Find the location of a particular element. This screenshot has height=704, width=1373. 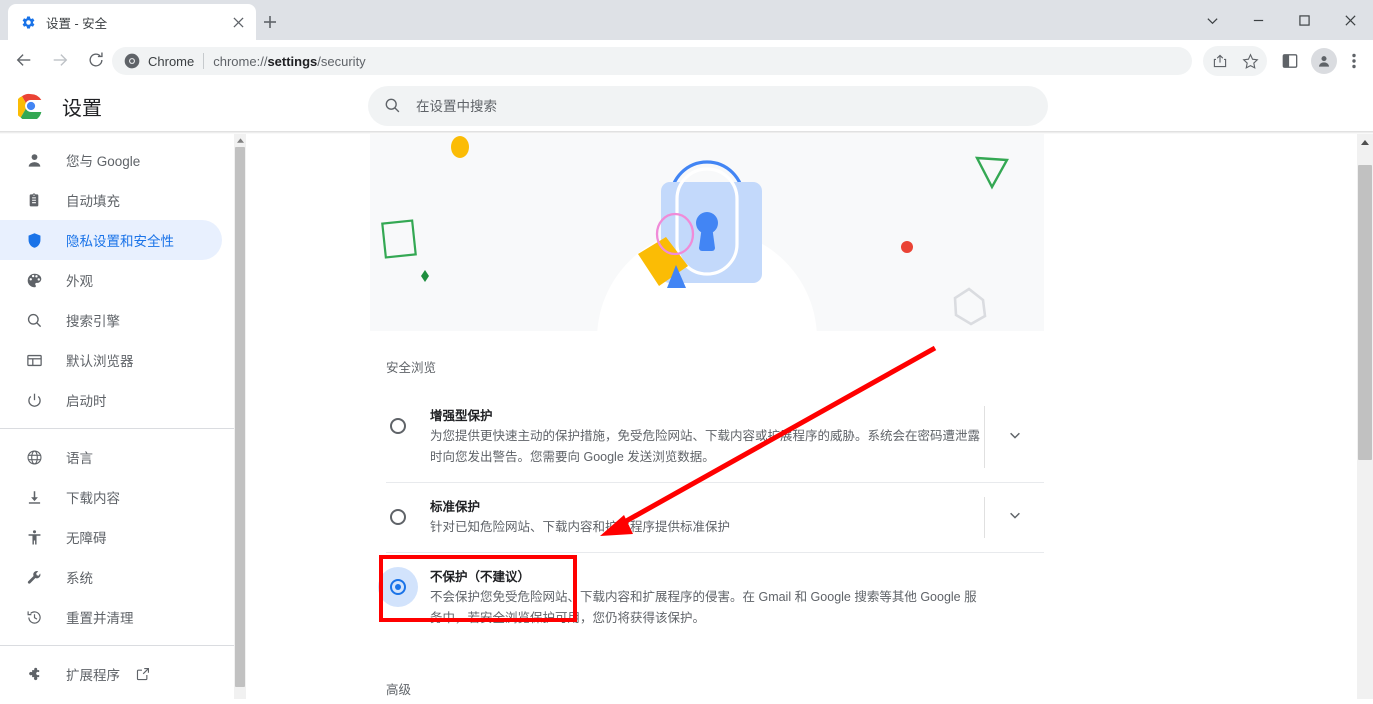

back-icon is located at coordinates (24, 60).